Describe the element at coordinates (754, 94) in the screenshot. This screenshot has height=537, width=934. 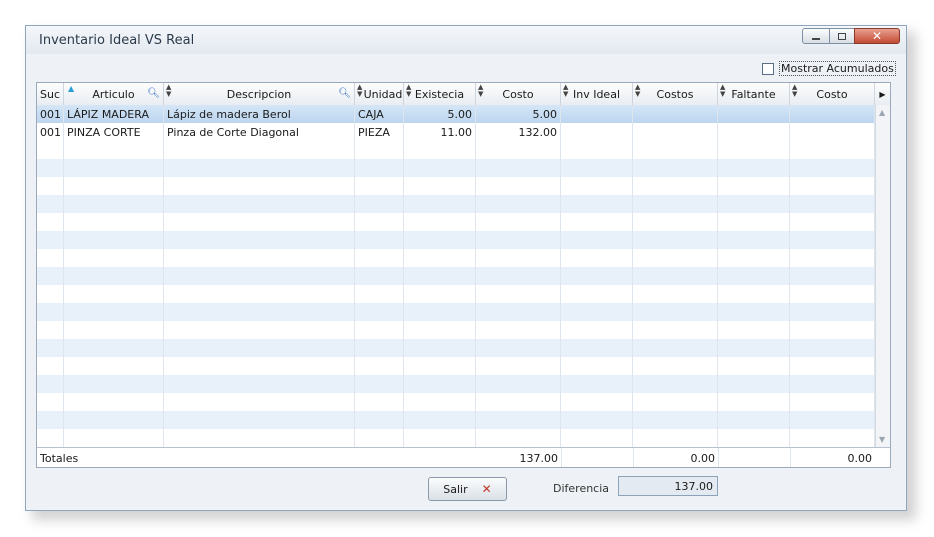
I see `column-header-faltante: ▲ ▼ Faltante` at that location.